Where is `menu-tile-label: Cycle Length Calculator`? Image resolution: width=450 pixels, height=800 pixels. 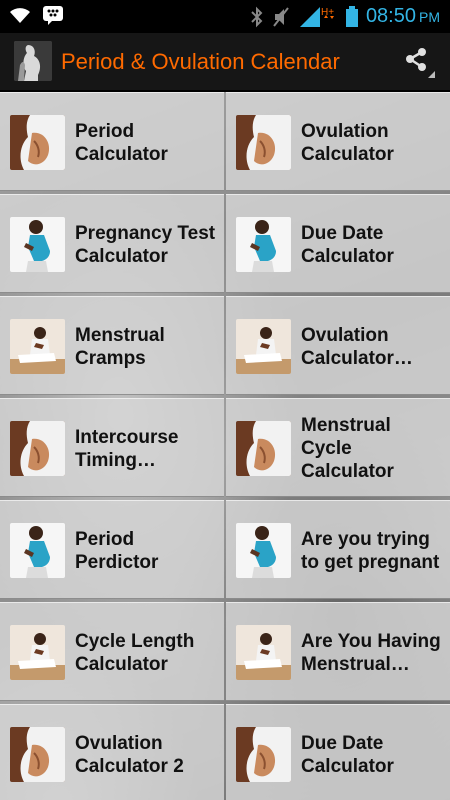
menu-tile-label: Cycle Length Calculator is located at coordinates (135, 652).